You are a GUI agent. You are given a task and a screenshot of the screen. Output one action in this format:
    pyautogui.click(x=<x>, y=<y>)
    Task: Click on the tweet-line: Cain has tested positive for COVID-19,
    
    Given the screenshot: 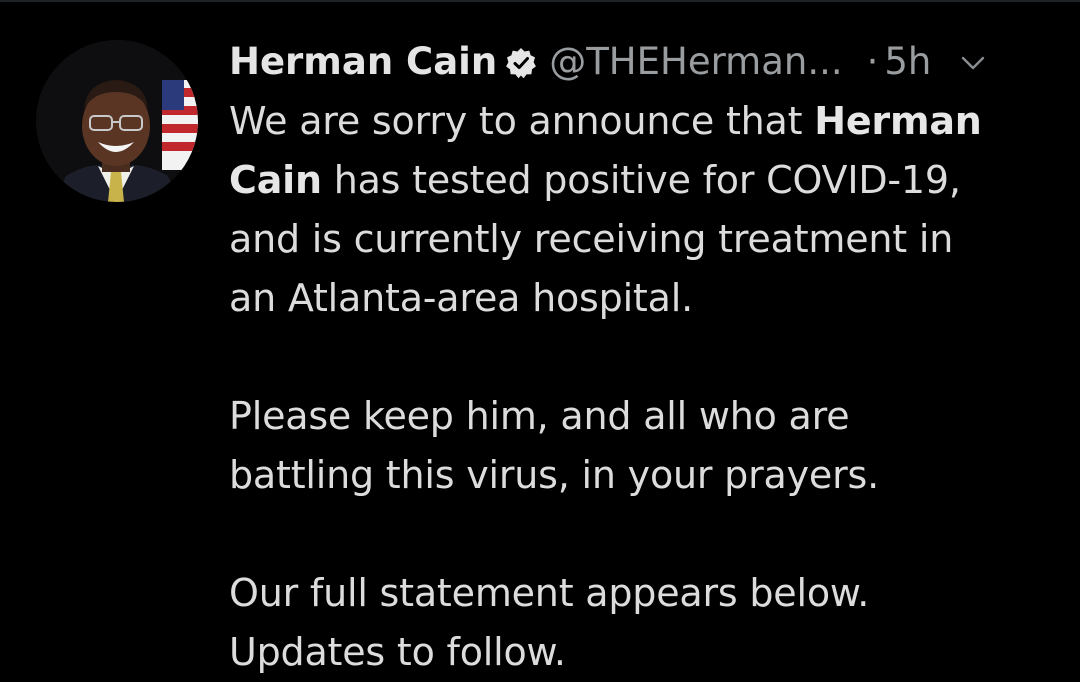 What is the action you would take?
    pyautogui.click(x=639, y=180)
    